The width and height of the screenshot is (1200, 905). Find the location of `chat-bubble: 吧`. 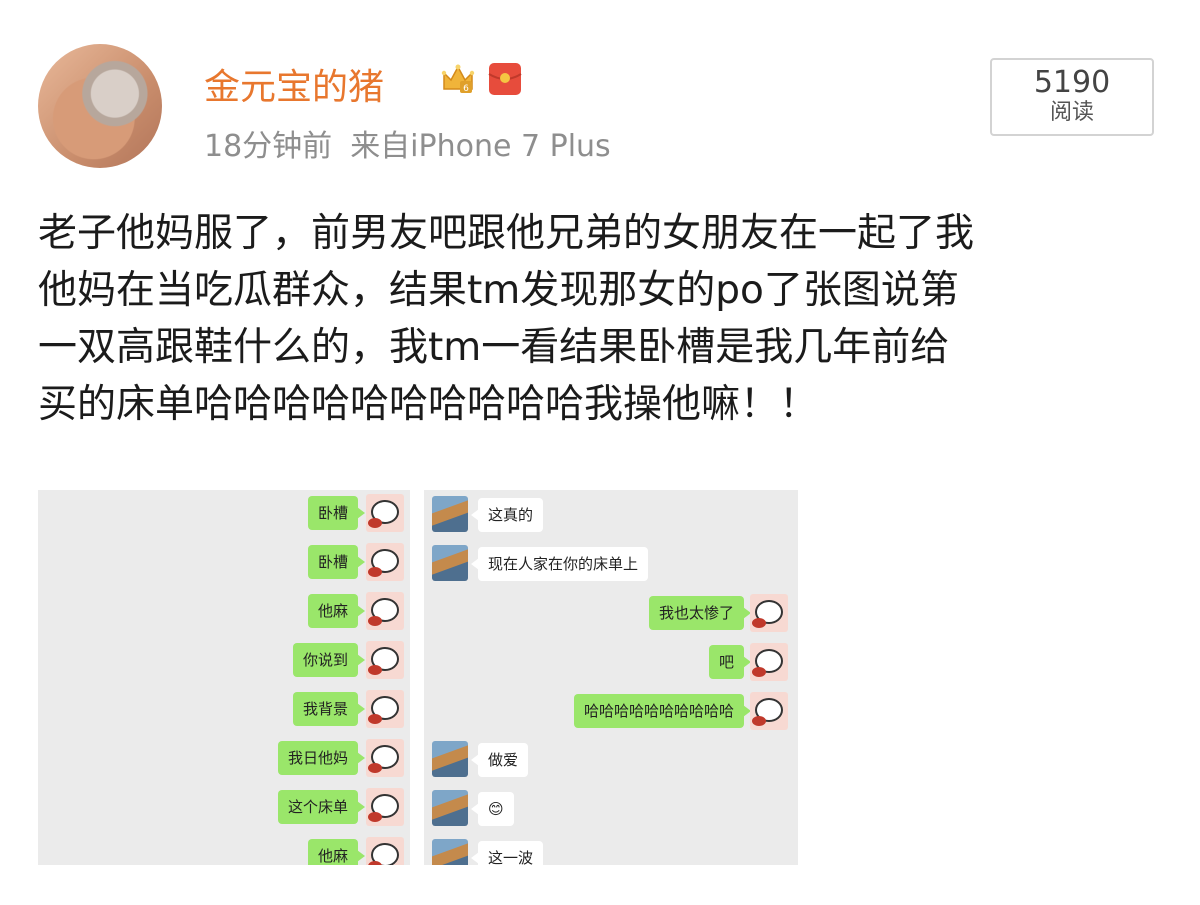

chat-bubble: 吧 is located at coordinates (730, 662).